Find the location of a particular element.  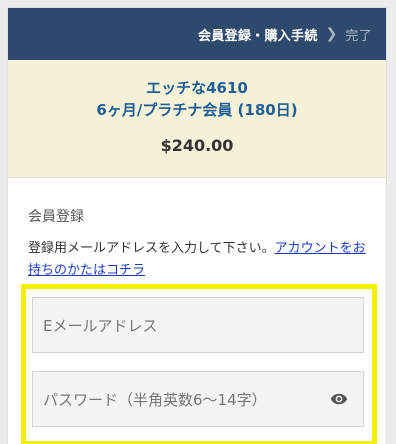

step-complete: 完了 is located at coordinates (358, 36).